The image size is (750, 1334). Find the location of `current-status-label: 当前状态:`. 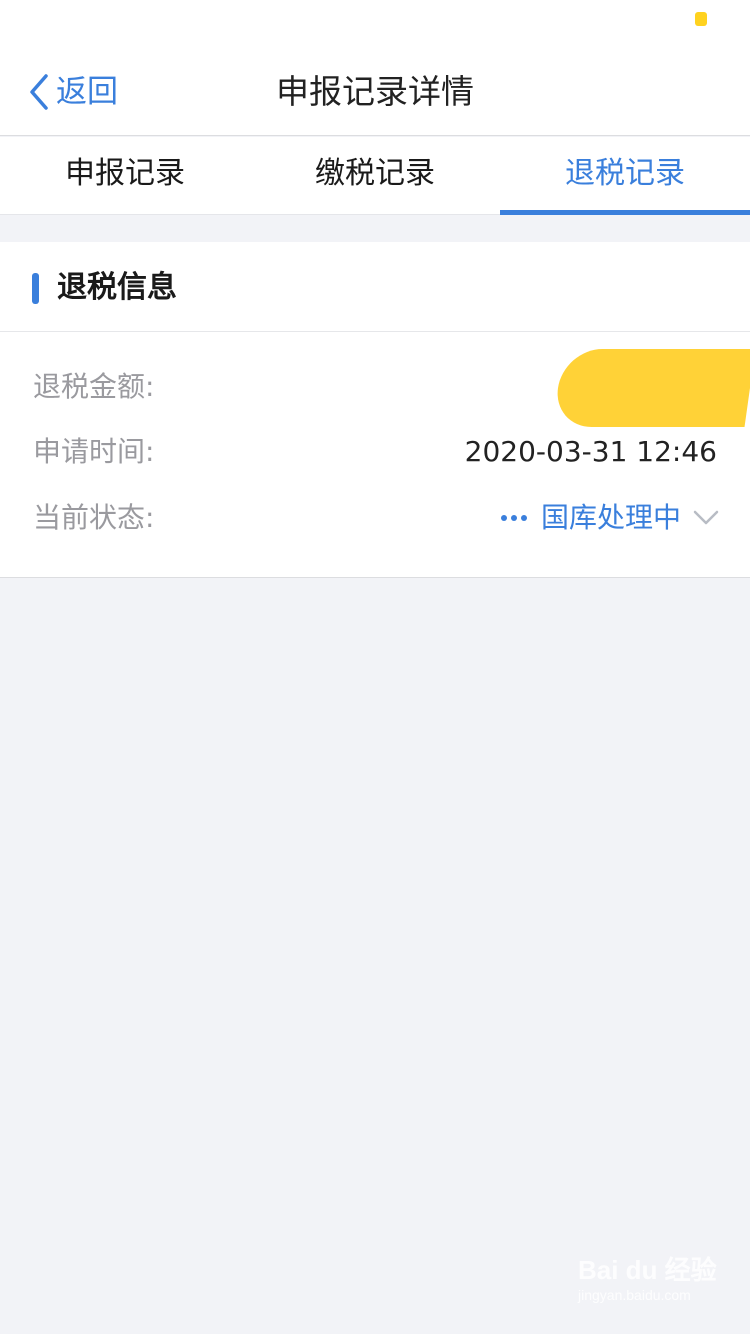

current-status-label: 当前状态: is located at coordinates (94, 517).